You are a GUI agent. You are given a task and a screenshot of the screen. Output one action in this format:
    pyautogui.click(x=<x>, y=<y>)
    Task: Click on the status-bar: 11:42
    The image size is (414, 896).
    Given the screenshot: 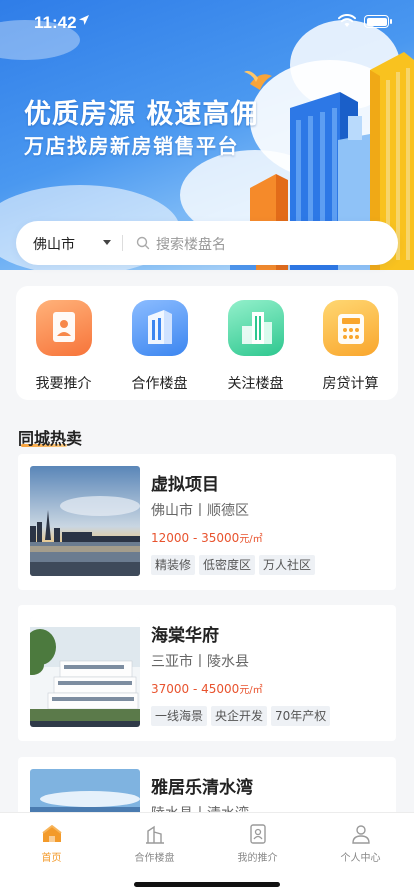 What is the action you would take?
    pyautogui.click(x=207, y=22)
    